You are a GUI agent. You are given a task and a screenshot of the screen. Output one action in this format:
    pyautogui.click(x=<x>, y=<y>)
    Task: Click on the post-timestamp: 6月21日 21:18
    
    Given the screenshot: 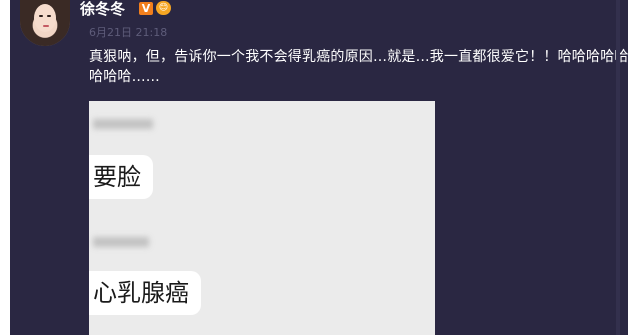 What is the action you would take?
    pyautogui.click(x=128, y=32)
    